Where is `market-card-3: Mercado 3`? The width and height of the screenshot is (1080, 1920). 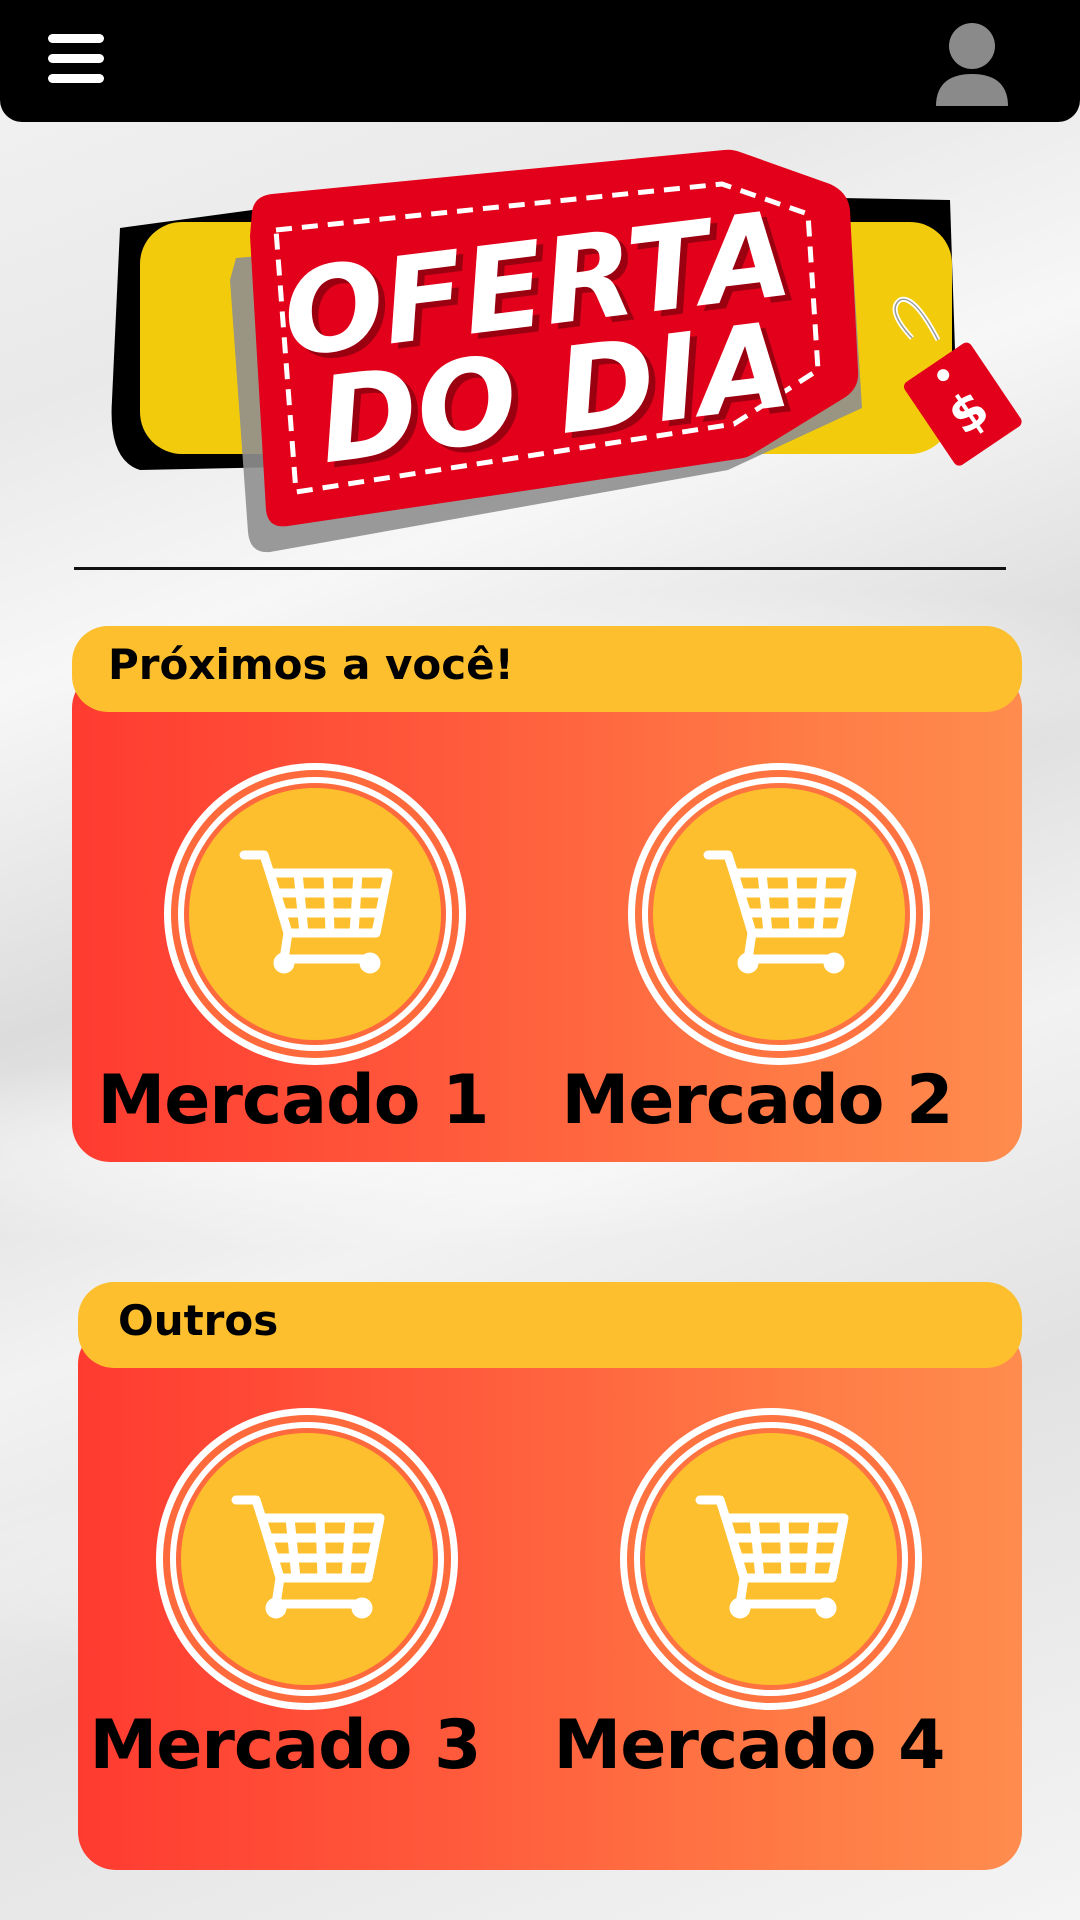
market-card-3: Mercado 3 is located at coordinates (285, 1596).